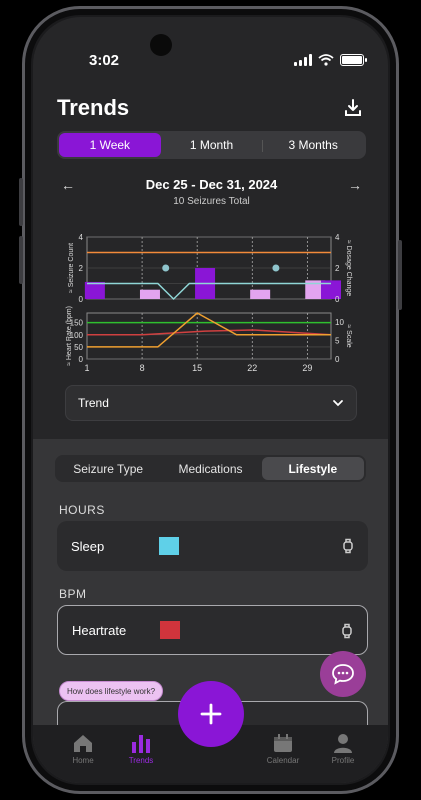 The width and height of the screenshot is (421, 800). What do you see at coordinates (348, 335) in the screenshot?
I see `y-axis-label: ≈ Scale` at bounding box center [348, 335].